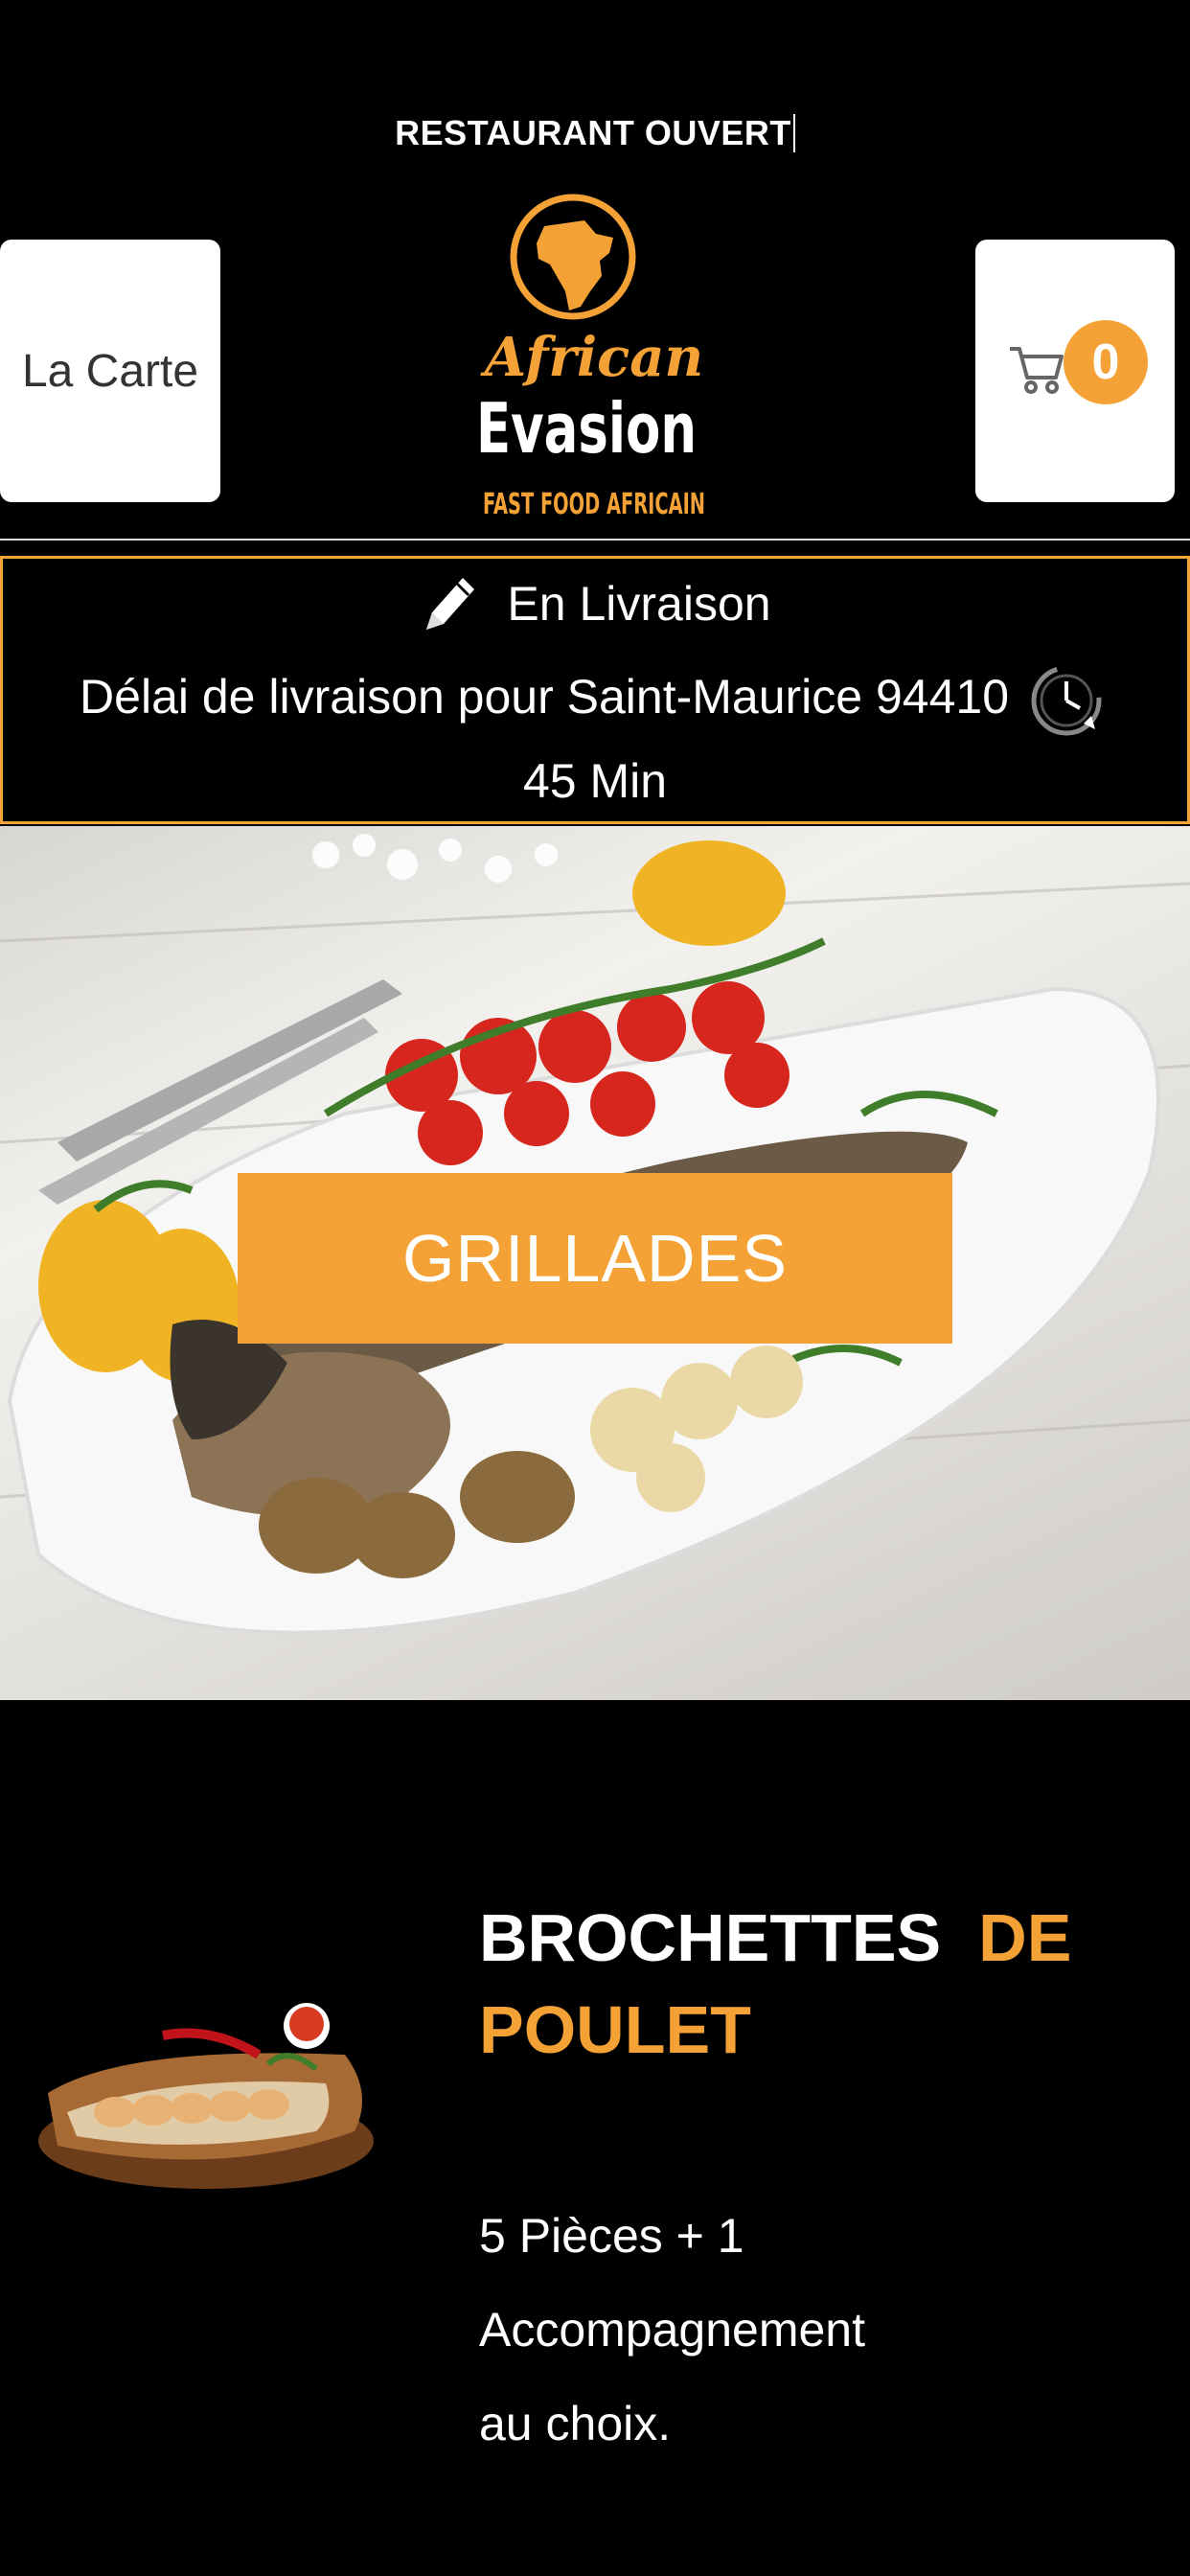 Image resolution: width=1190 pixels, height=2576 pixels. Describe the element at coordinates (1037, 370) in the screenshot. I see `cart-icon` at that location.